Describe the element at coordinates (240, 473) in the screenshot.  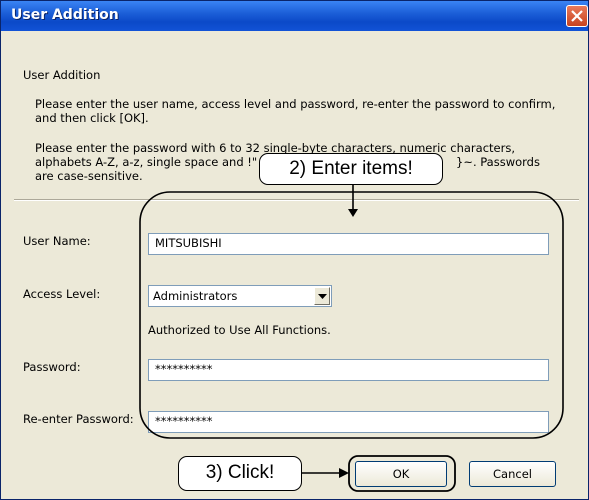
I see `click-callout: 3) Click!` at that location.